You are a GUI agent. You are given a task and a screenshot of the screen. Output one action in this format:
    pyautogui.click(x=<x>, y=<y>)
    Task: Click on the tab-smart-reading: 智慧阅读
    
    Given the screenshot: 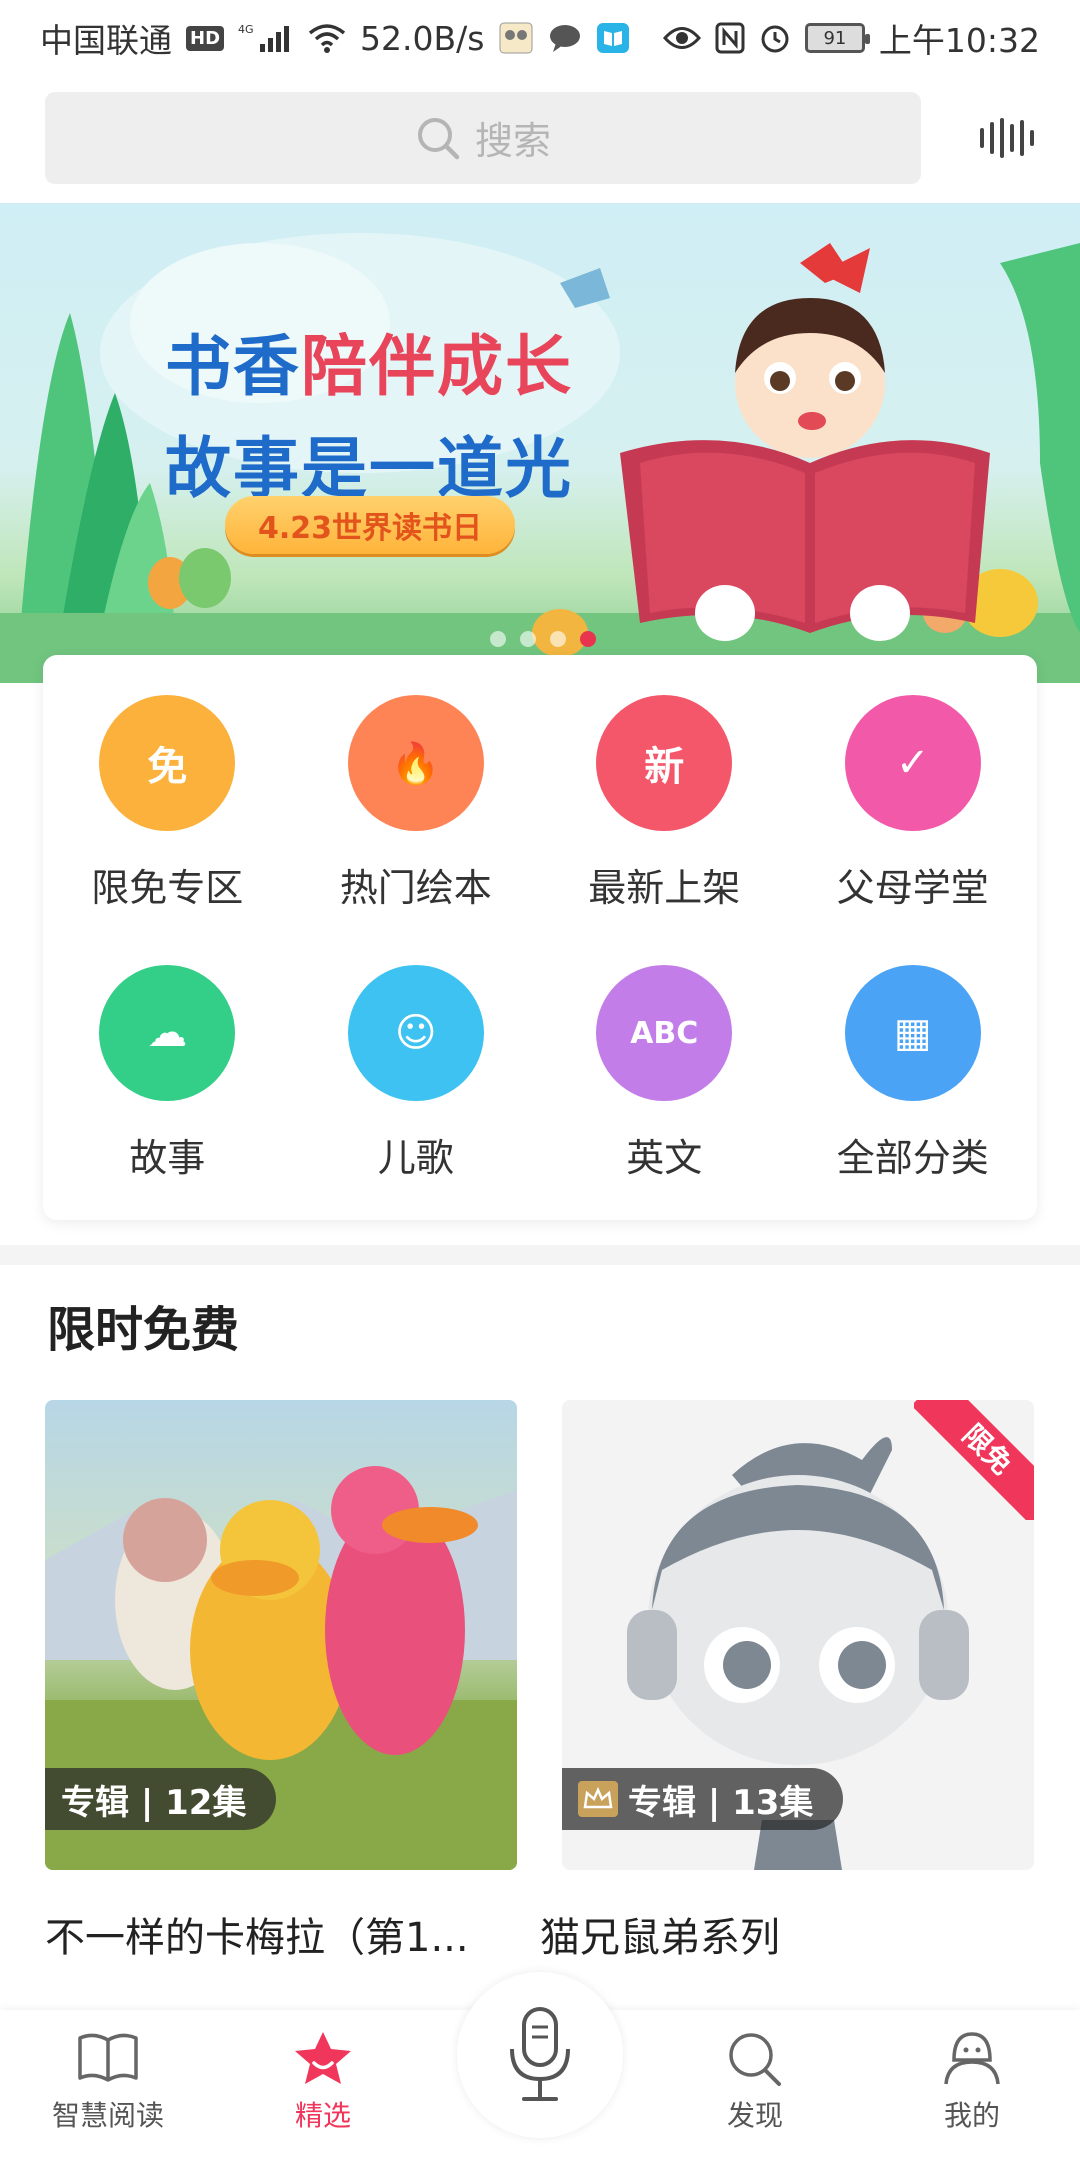 What is the action you would take?
    pyautogui.click(x=108, y=2082)
    